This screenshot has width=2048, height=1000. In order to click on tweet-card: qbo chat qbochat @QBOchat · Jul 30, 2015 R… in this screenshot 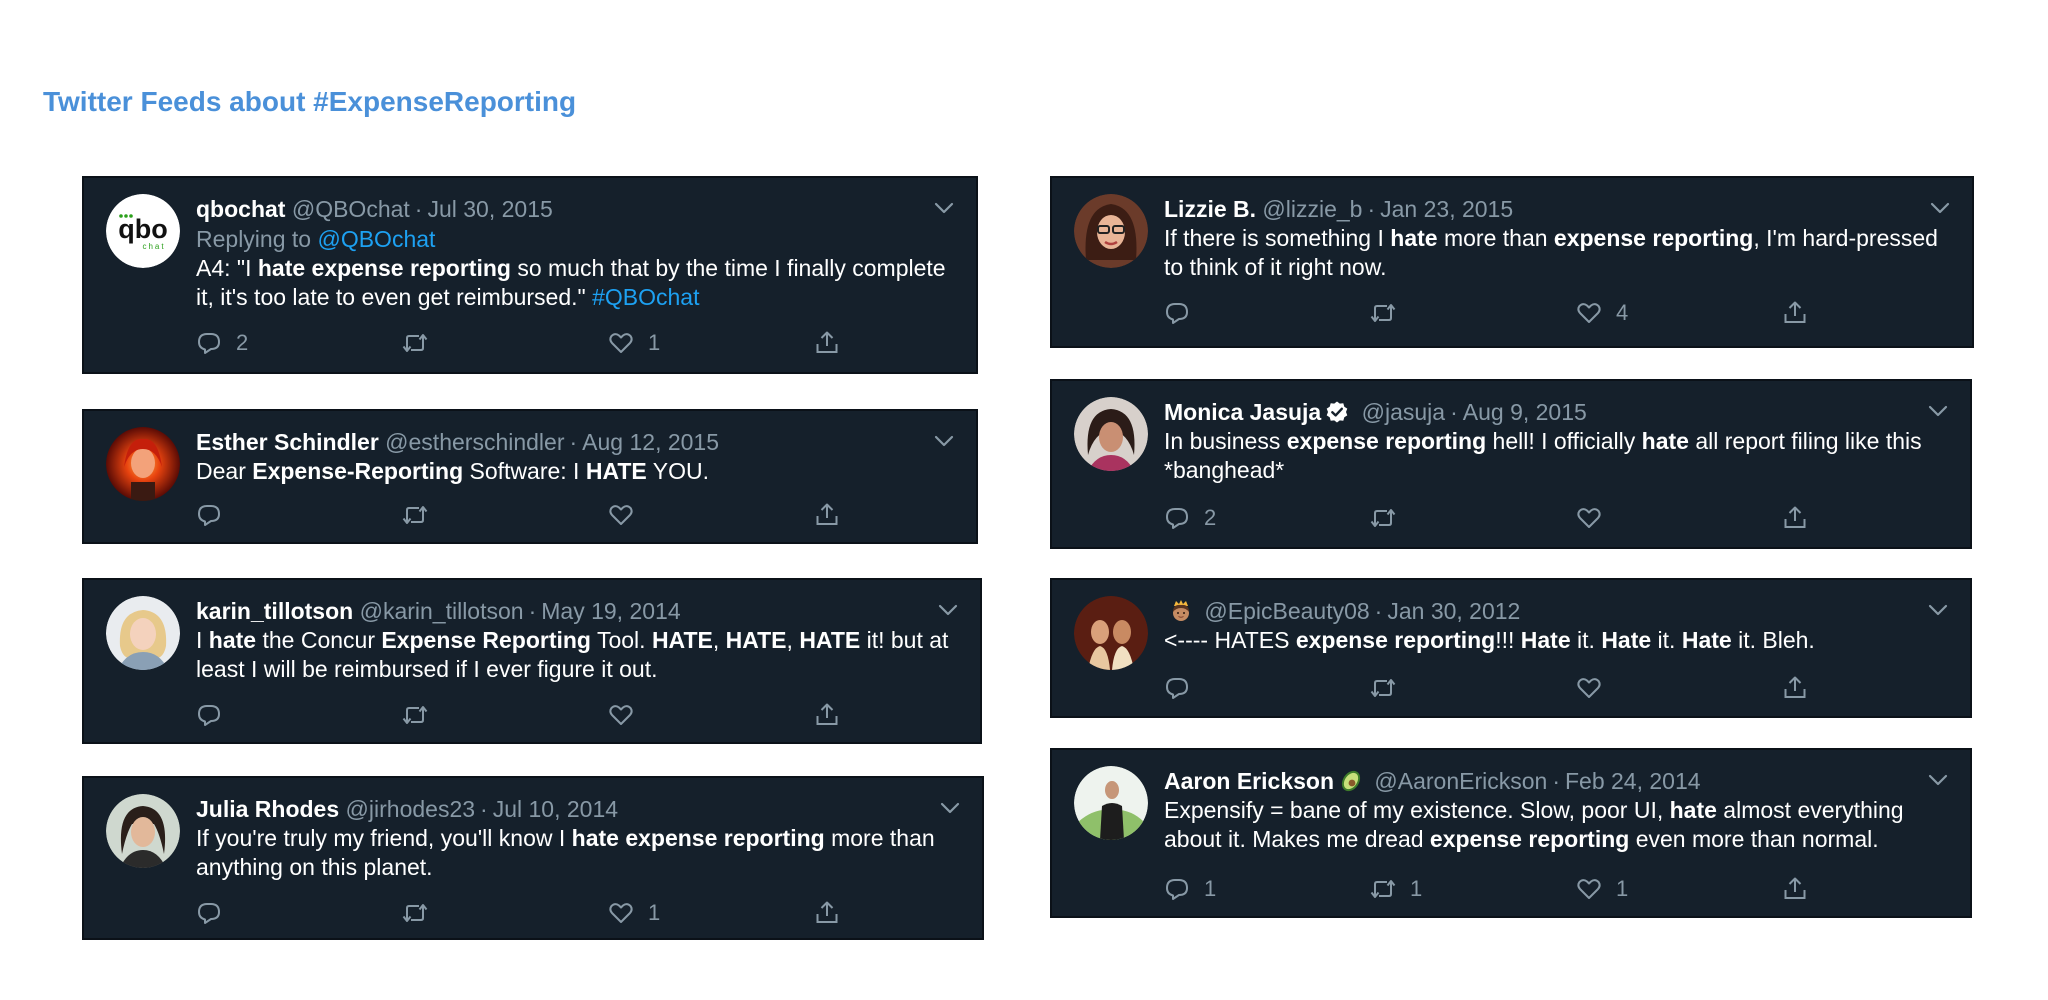, I will do `click(530, 275)`.